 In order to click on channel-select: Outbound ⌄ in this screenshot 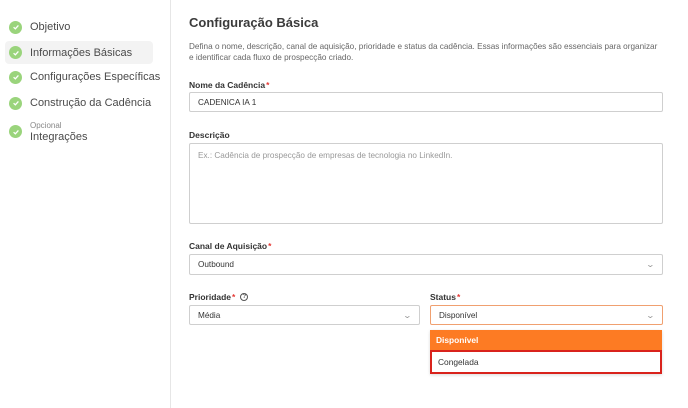, I will do `click(426, 264)`.